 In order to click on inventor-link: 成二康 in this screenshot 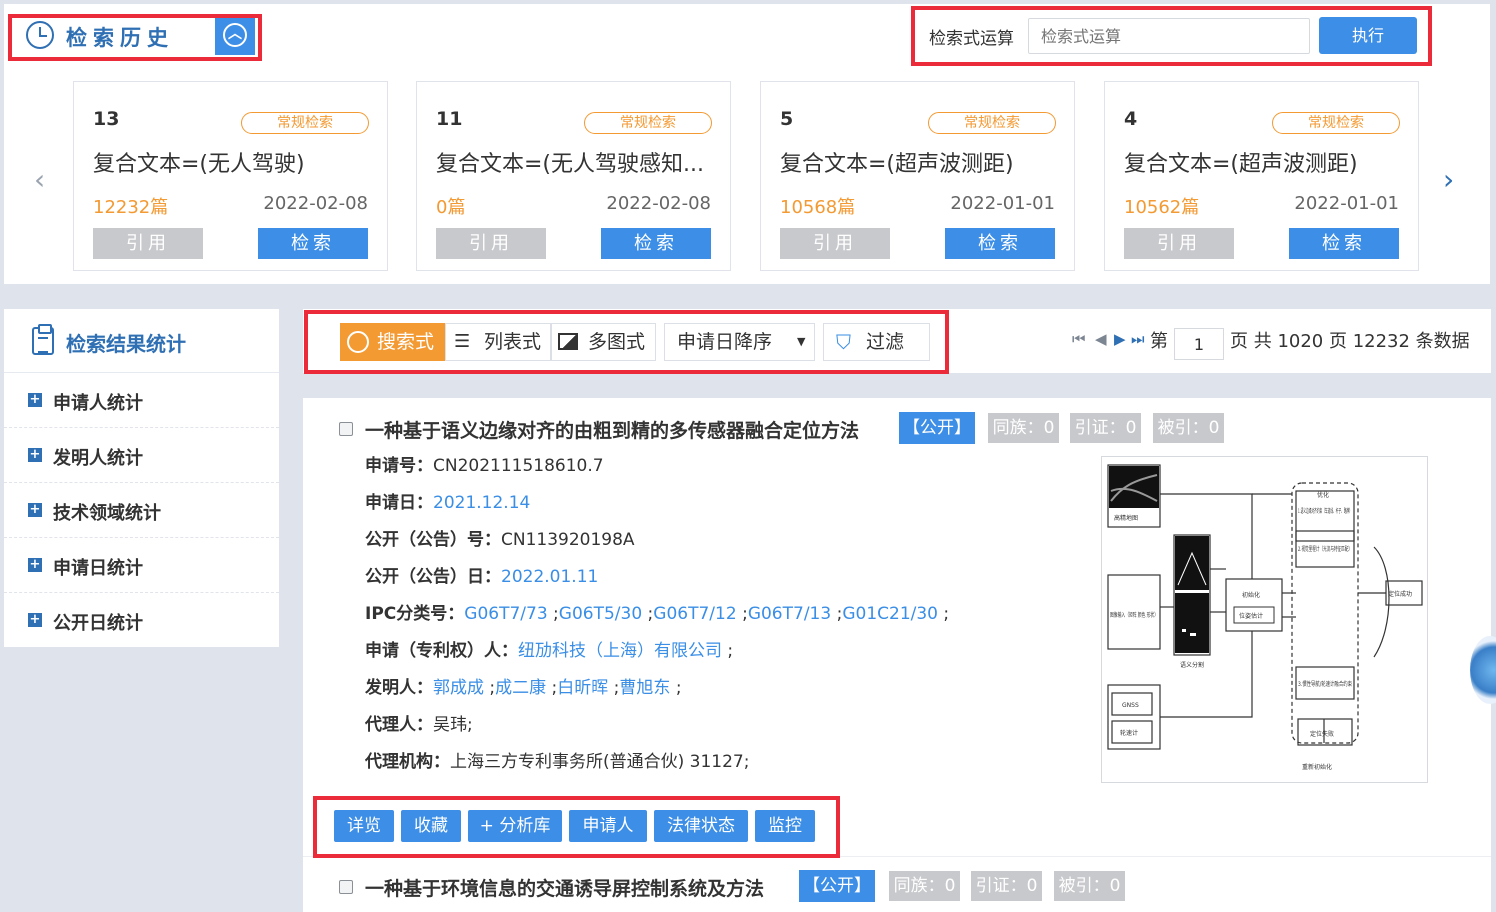, I will do `click(520, 688)`.